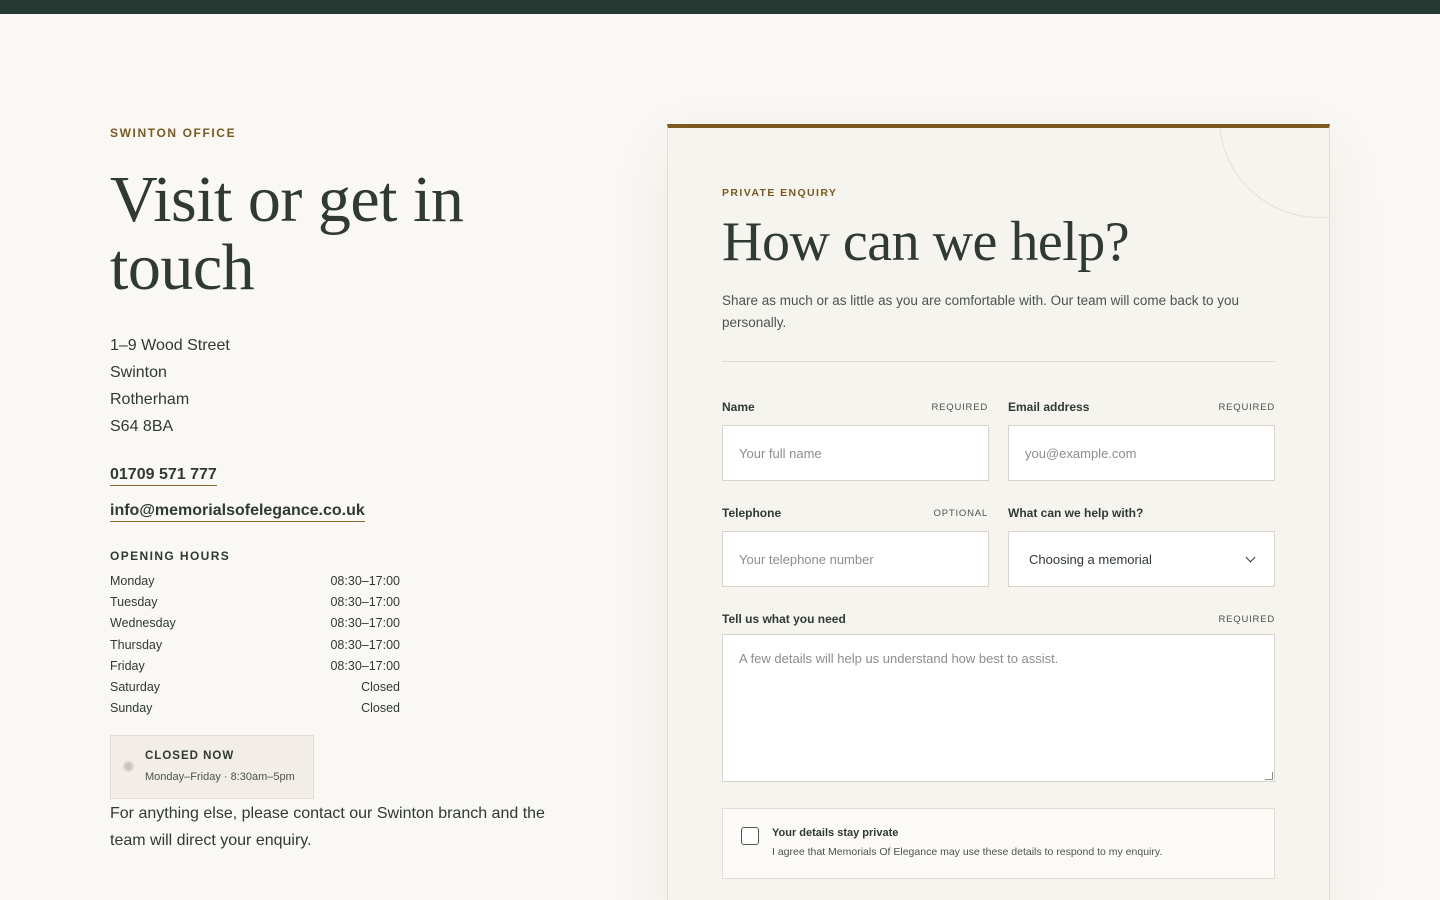 Image resolution: width=1440 pixels, height=900 pixels. I want to click on name-required-tag: REQUIRED, so click(959, 407).